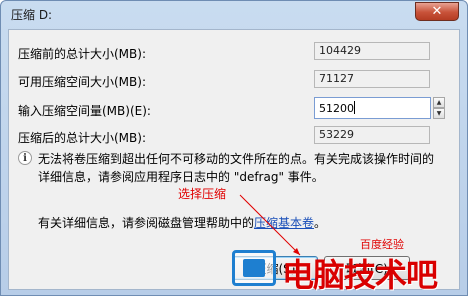 The image size is (468, 296). I want to click on watermark: 百度经验 电脑技术吧, so click(350, 267).